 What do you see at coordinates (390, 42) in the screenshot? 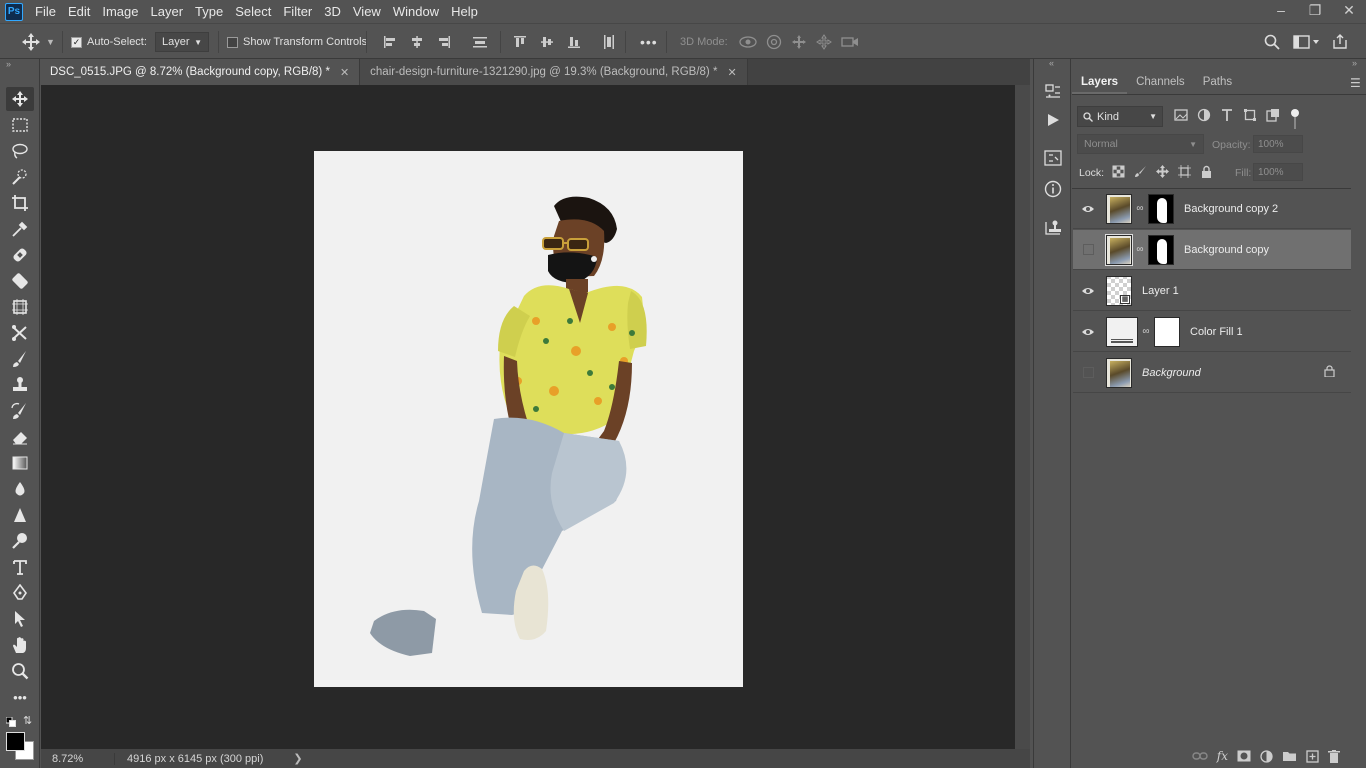
I see `align-left-icon` at bounding box center [390, 42].